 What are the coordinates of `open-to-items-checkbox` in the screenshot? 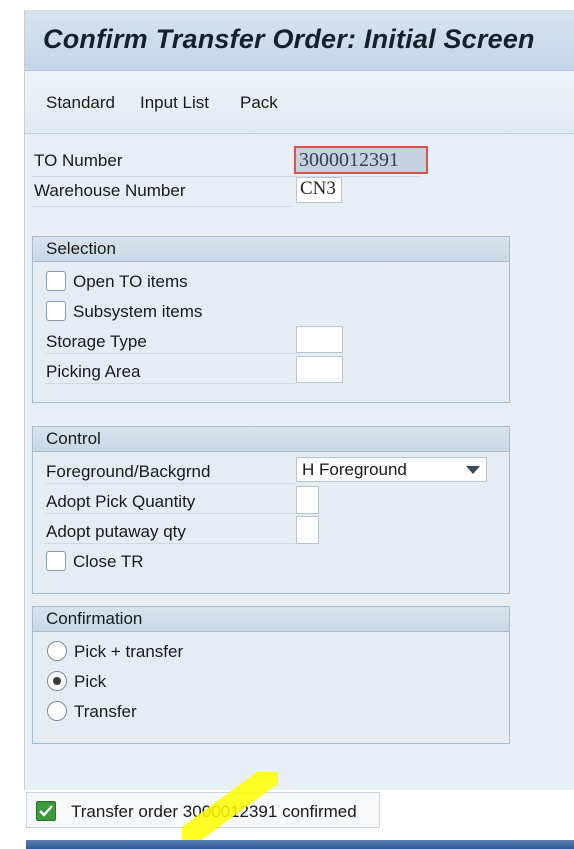 It's located at (56, 281).